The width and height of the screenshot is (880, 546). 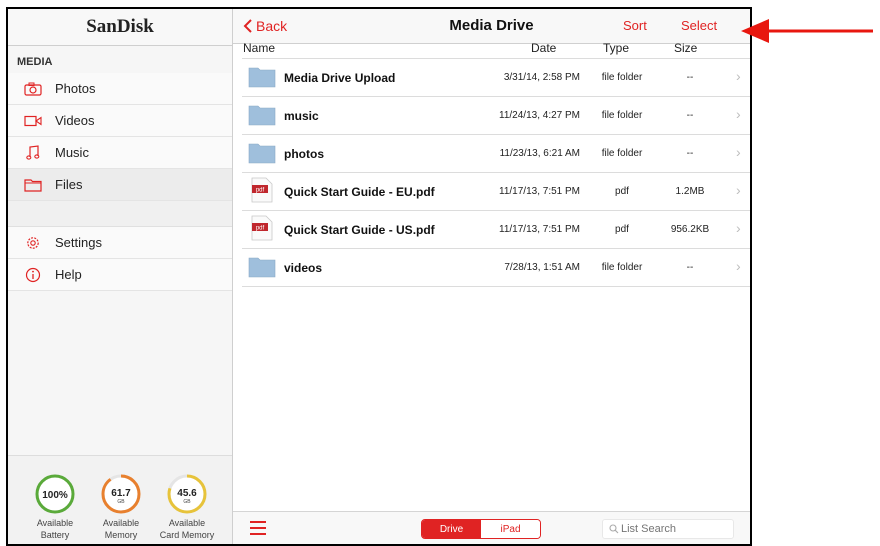 What do you see at coordinates (690, 191) in the screenshot?
I see `file-size: 1.2MB` at bounding box center [690, 191].